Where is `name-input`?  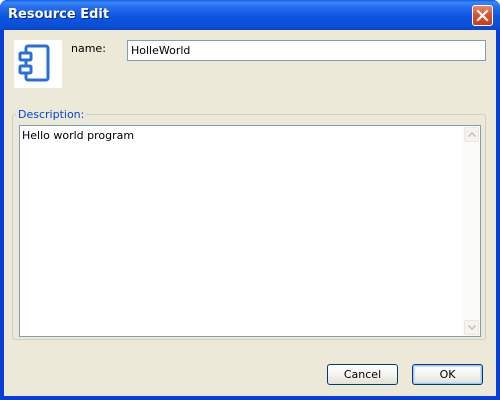 name-input is located at coordinates (306, 50).